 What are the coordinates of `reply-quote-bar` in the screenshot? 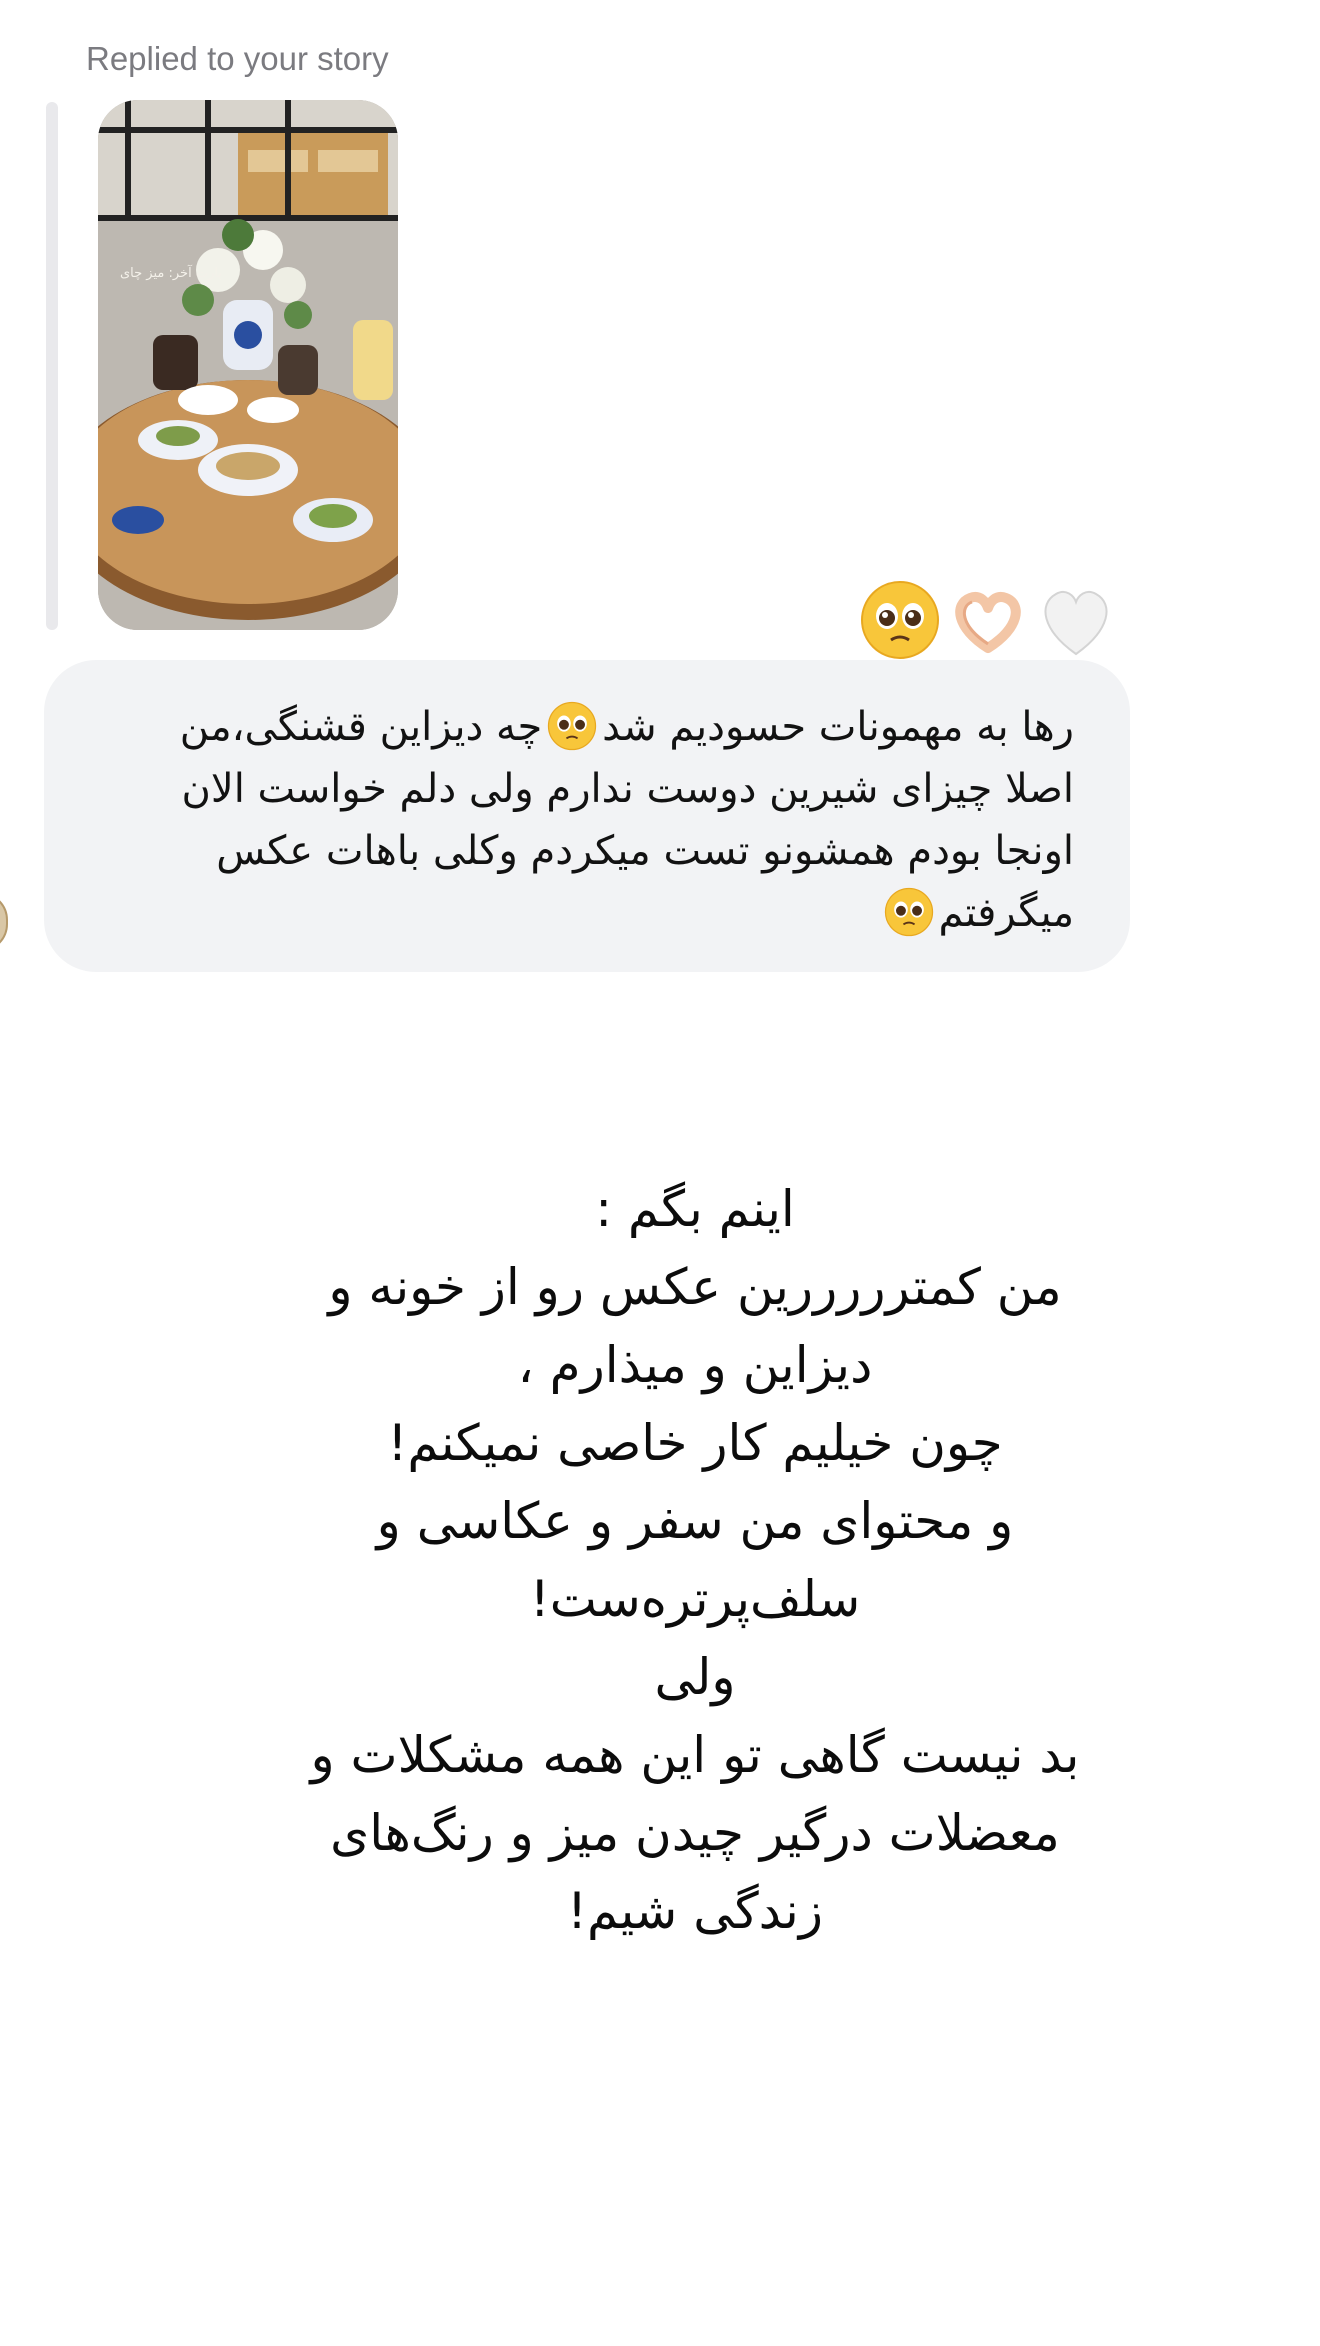 It's located at (52, 366).